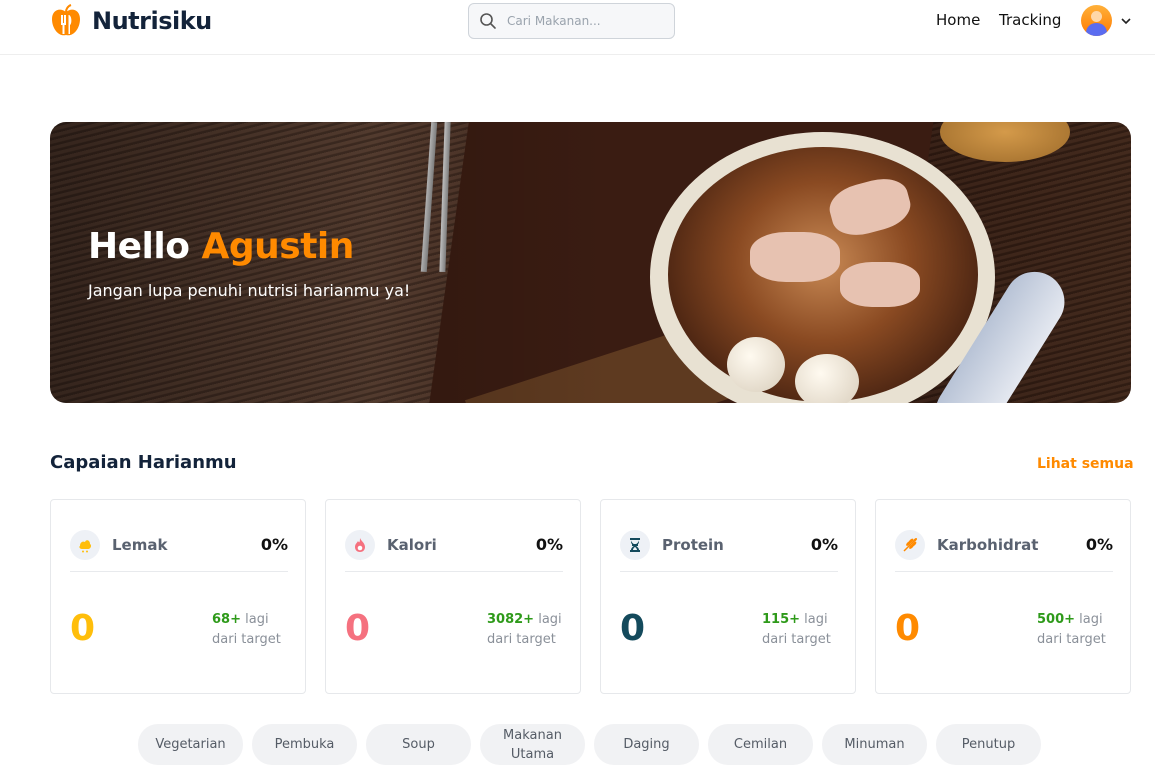 The image size is (1155, 765). What do you see at coordinates (1071, 629) in the screenshot?
I see `card-remaining: 500+ lagi dari target` at bounding box center [1071, 629].